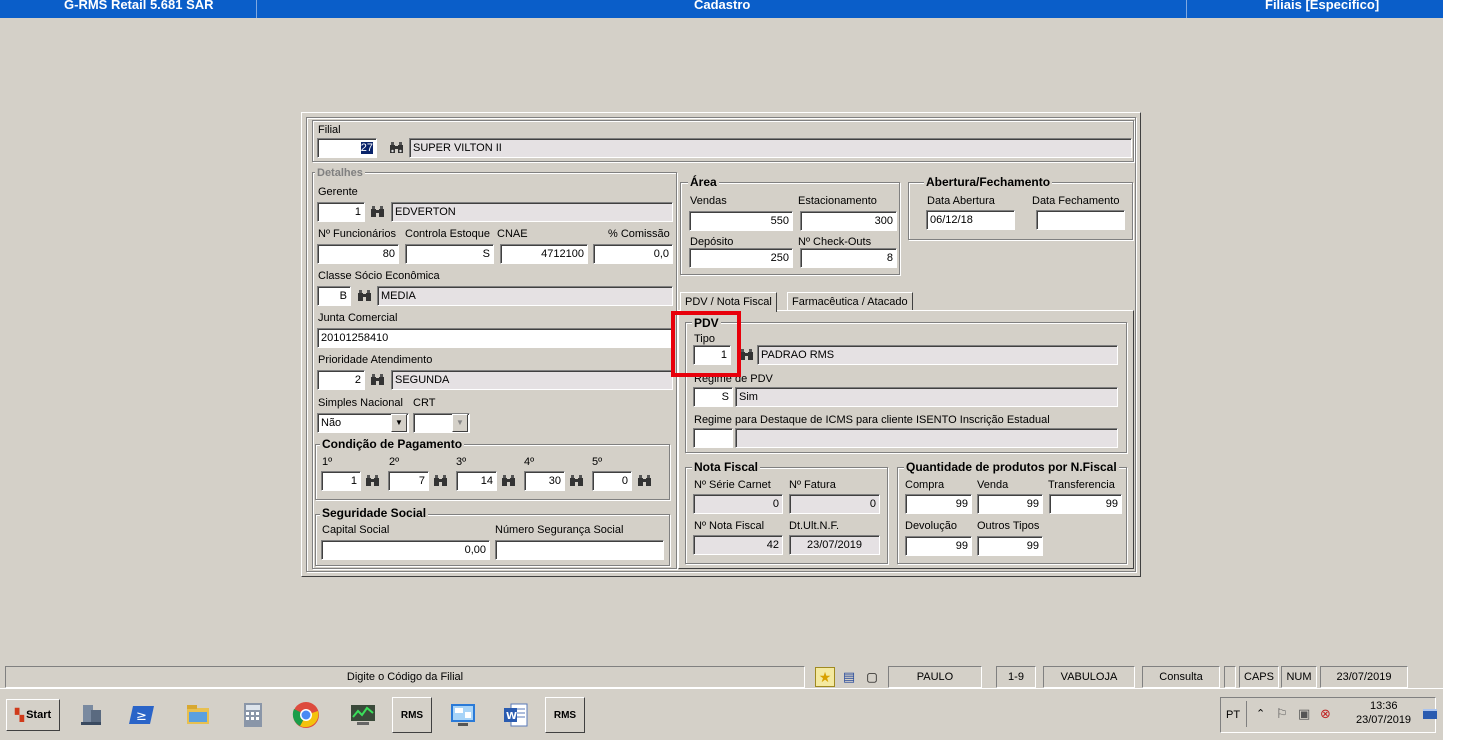 The height and width of the screenshot is (740, 1473). I want to click on app-title: G-RMS Retail 5.681 SAR, so click(139, 6).